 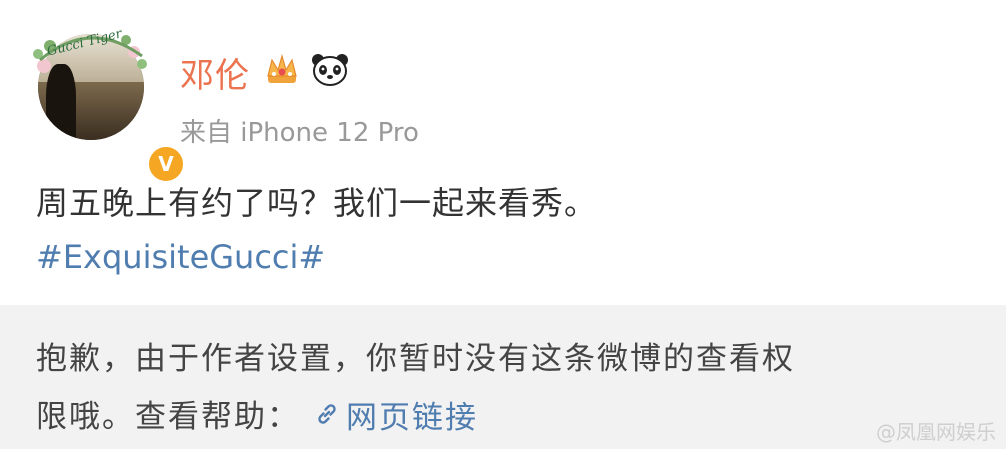 What do you see at coordinates (330, 69) in the screenshot?
I see `panda-icon` at bounding box center [330, 69].